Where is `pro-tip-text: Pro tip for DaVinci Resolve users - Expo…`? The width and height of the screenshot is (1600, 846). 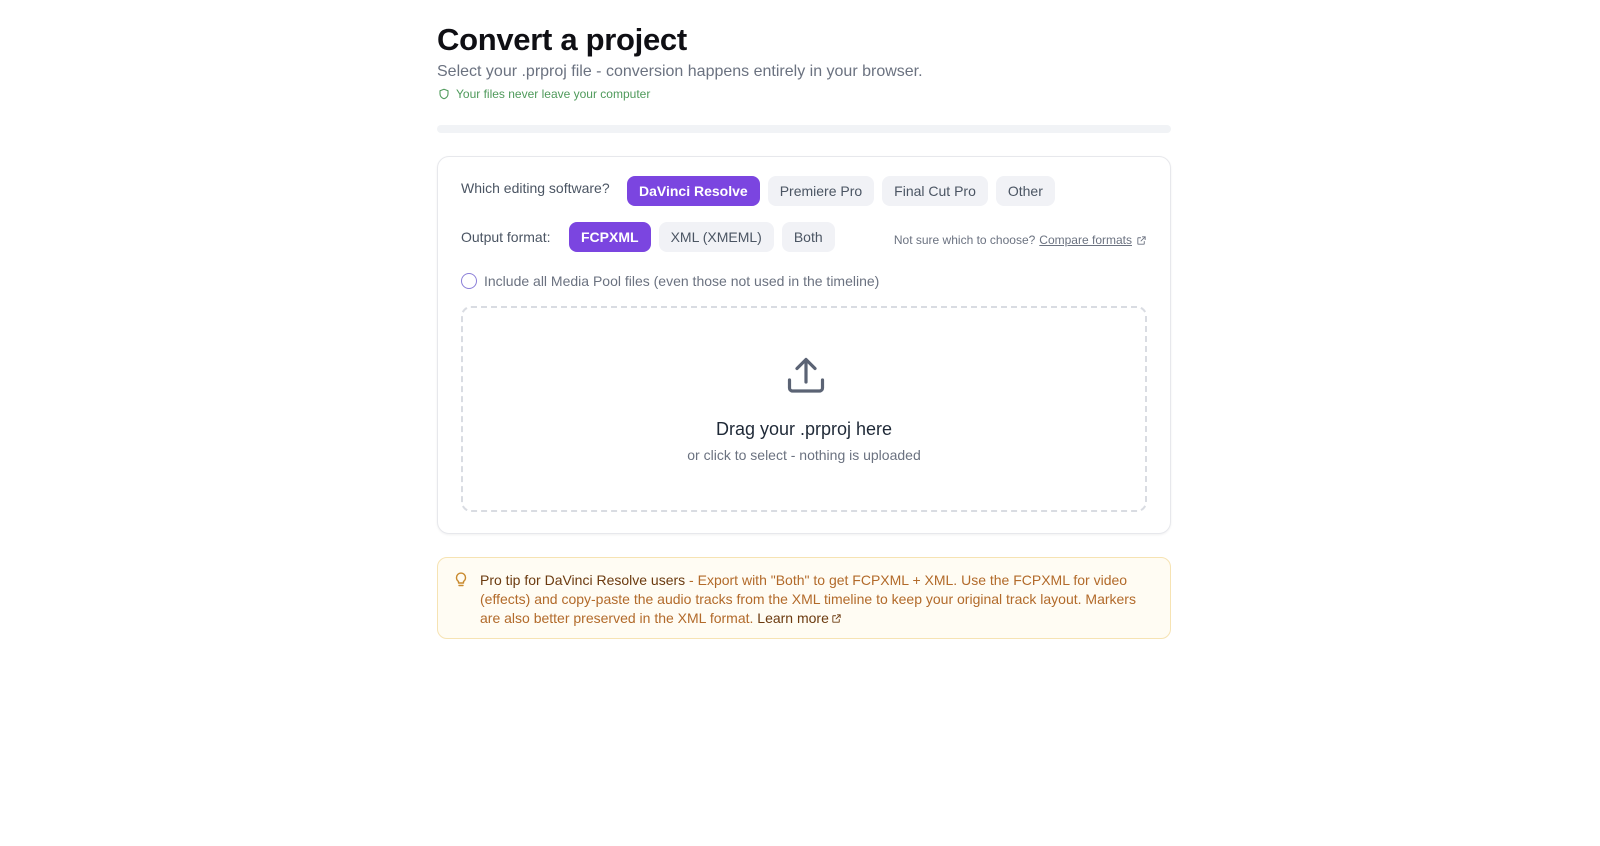 pro-tip-text: Pro tip for DaVinci Resolve users - Expo… is located at coordinates (818, 599).